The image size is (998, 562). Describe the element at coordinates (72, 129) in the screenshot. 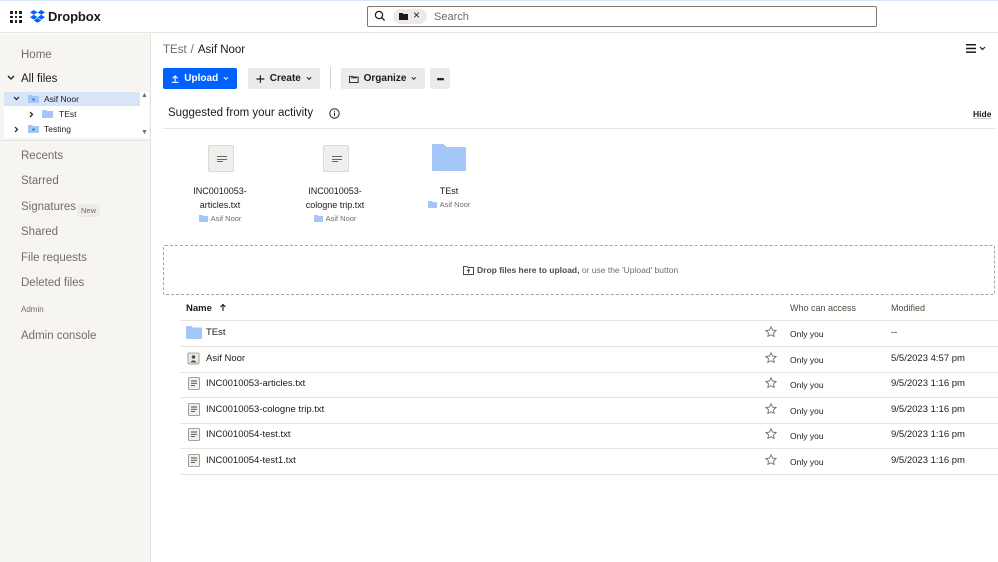

I see `tree-item-testing: Testing` at that location.